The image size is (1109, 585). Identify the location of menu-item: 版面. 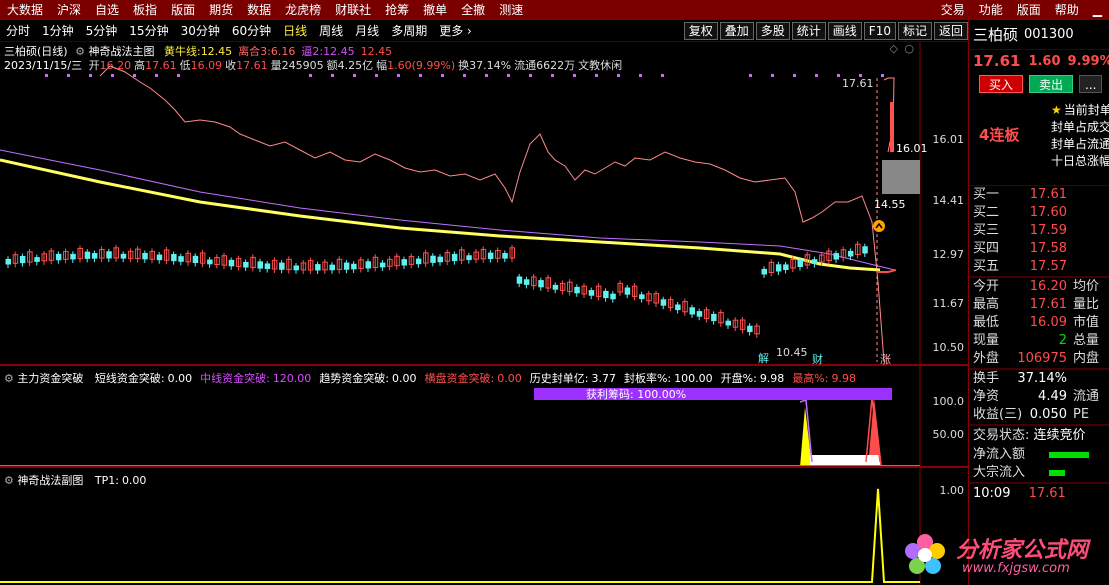
(183, 10).